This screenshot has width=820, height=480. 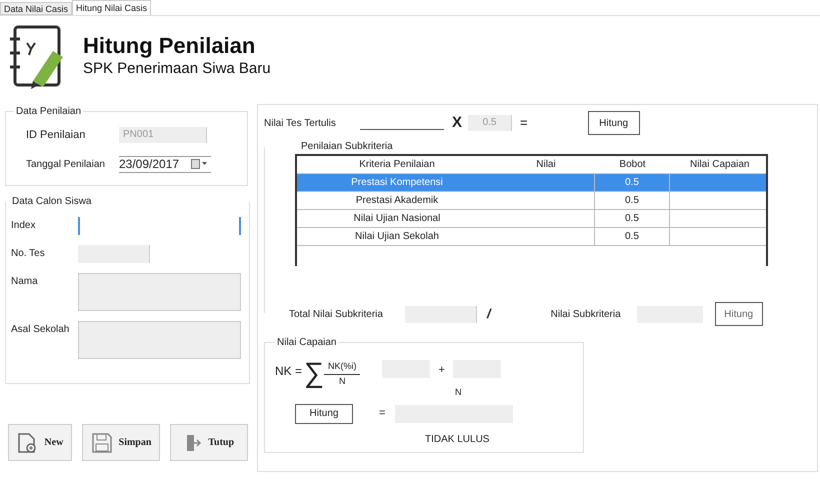 What do you see at coordinates (165, 164) in the screenshot?
I see `date-picker: 23/09/2017` at bounding box center [165, 164].